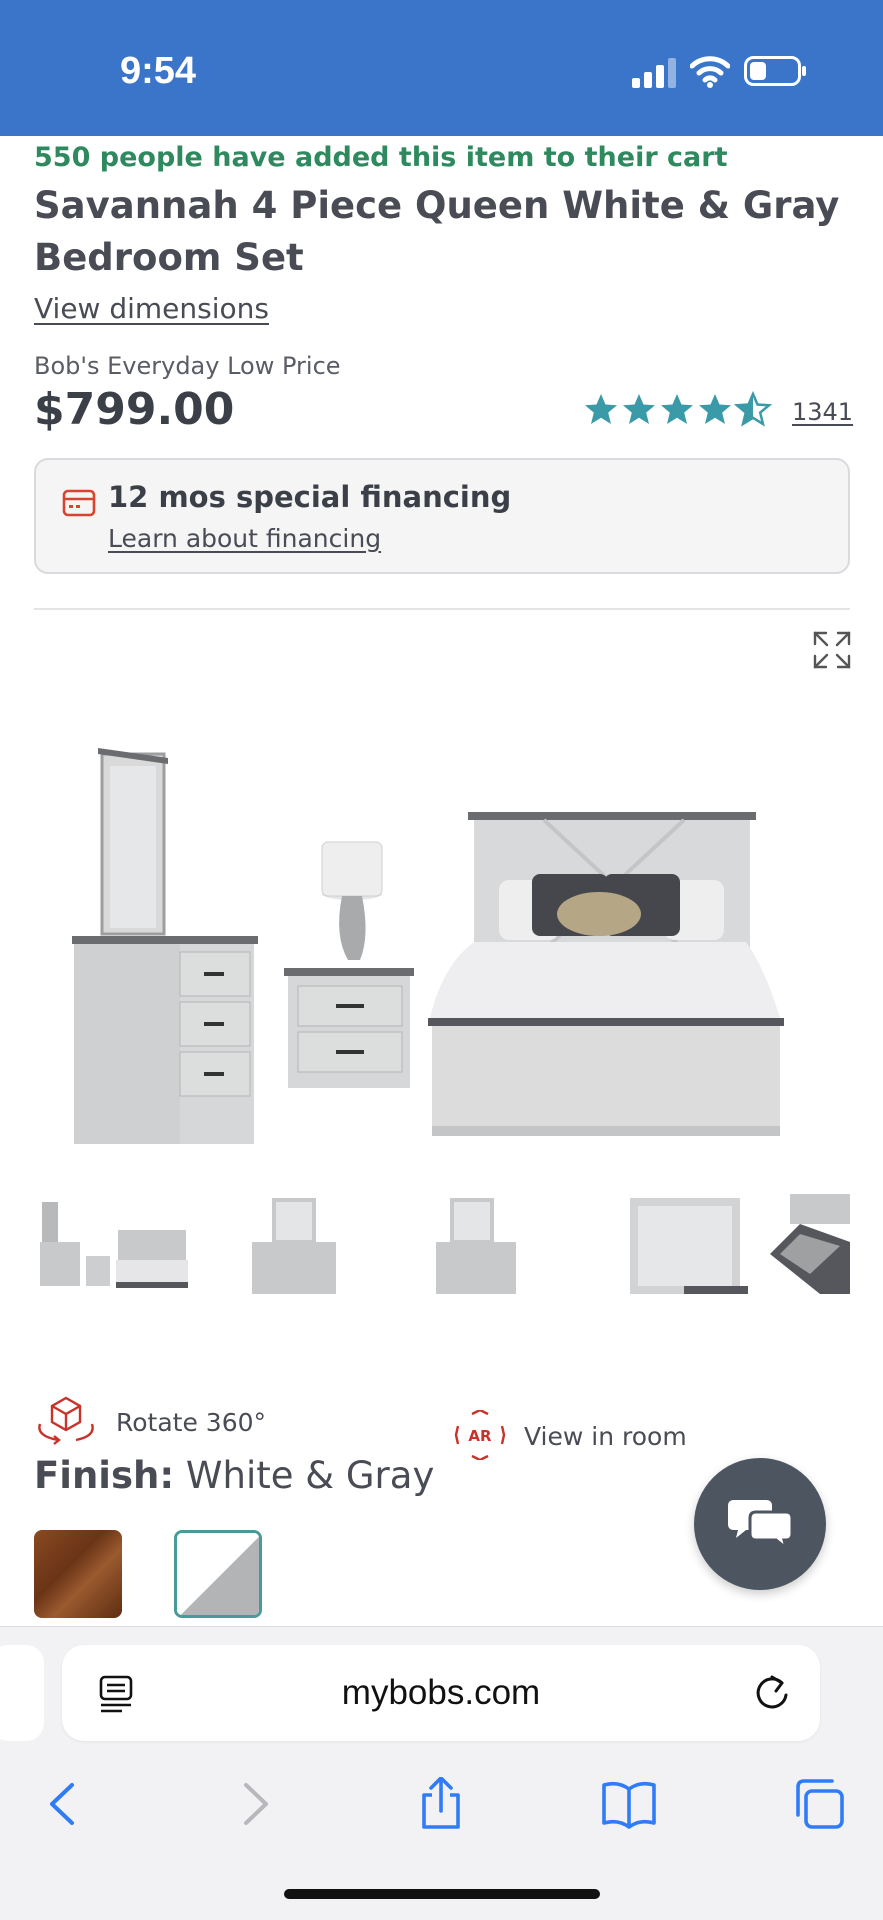 This screenshot has height=1920, width=883. What do you see at coordinates (244, 538) in the screenshot?
I see `learn-financing-link: Learn about financing` at bounding box center [244, 538].